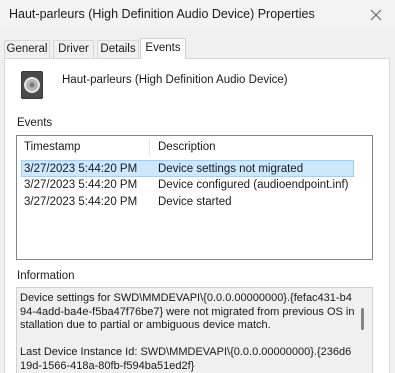  Describe the element at coordinates (83, 147) in the screenshot. I see `column-header-timestamp: Timestamp` at that location.